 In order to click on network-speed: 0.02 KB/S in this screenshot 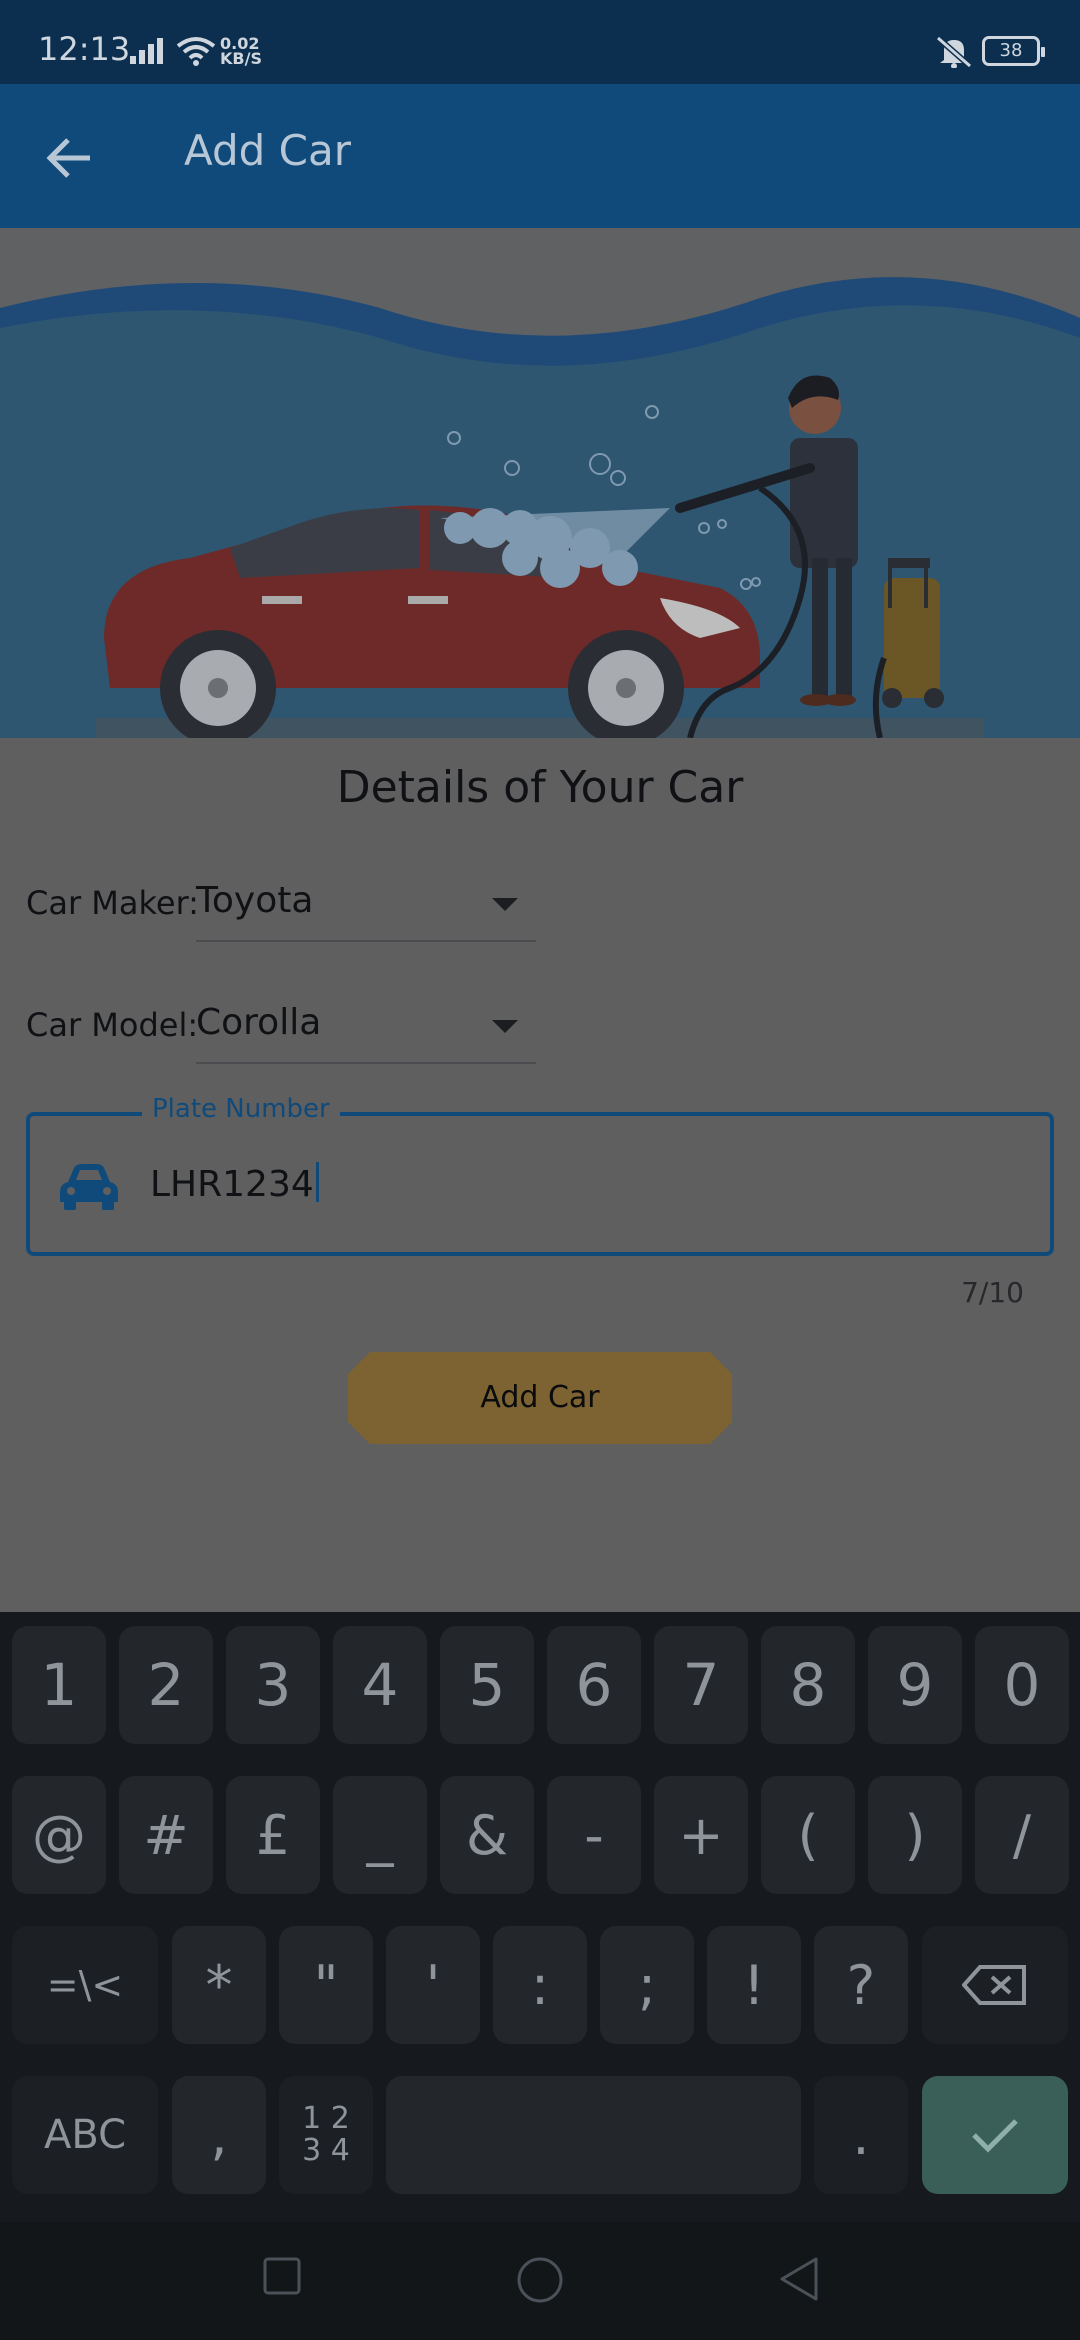, I will do `click(241, 51)`.